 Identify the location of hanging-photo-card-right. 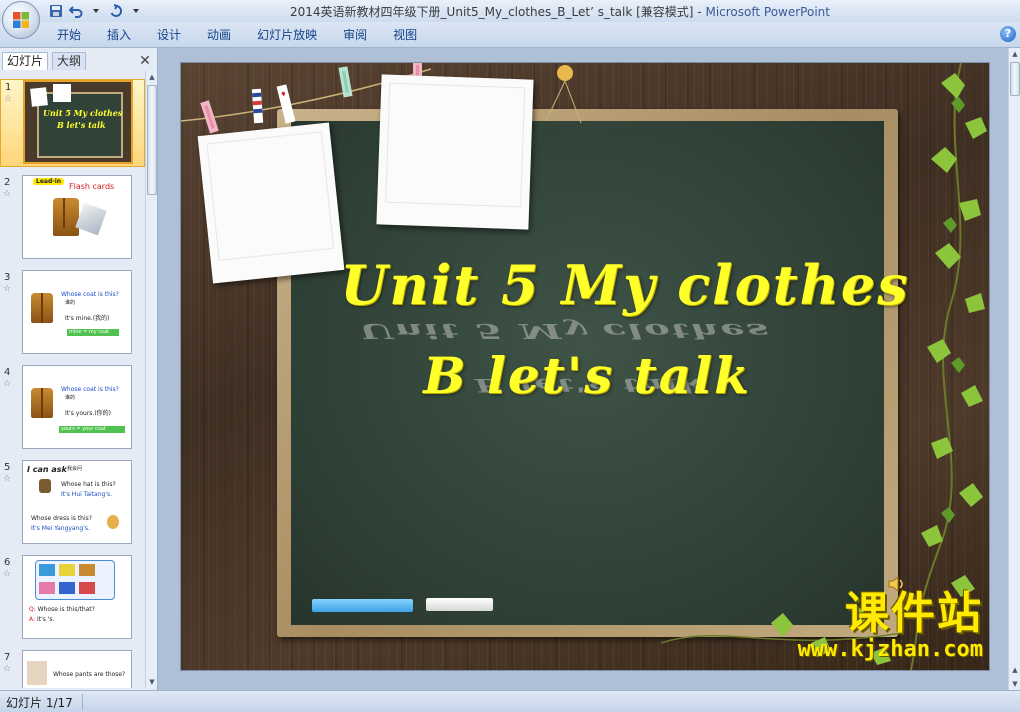
(455, 152).